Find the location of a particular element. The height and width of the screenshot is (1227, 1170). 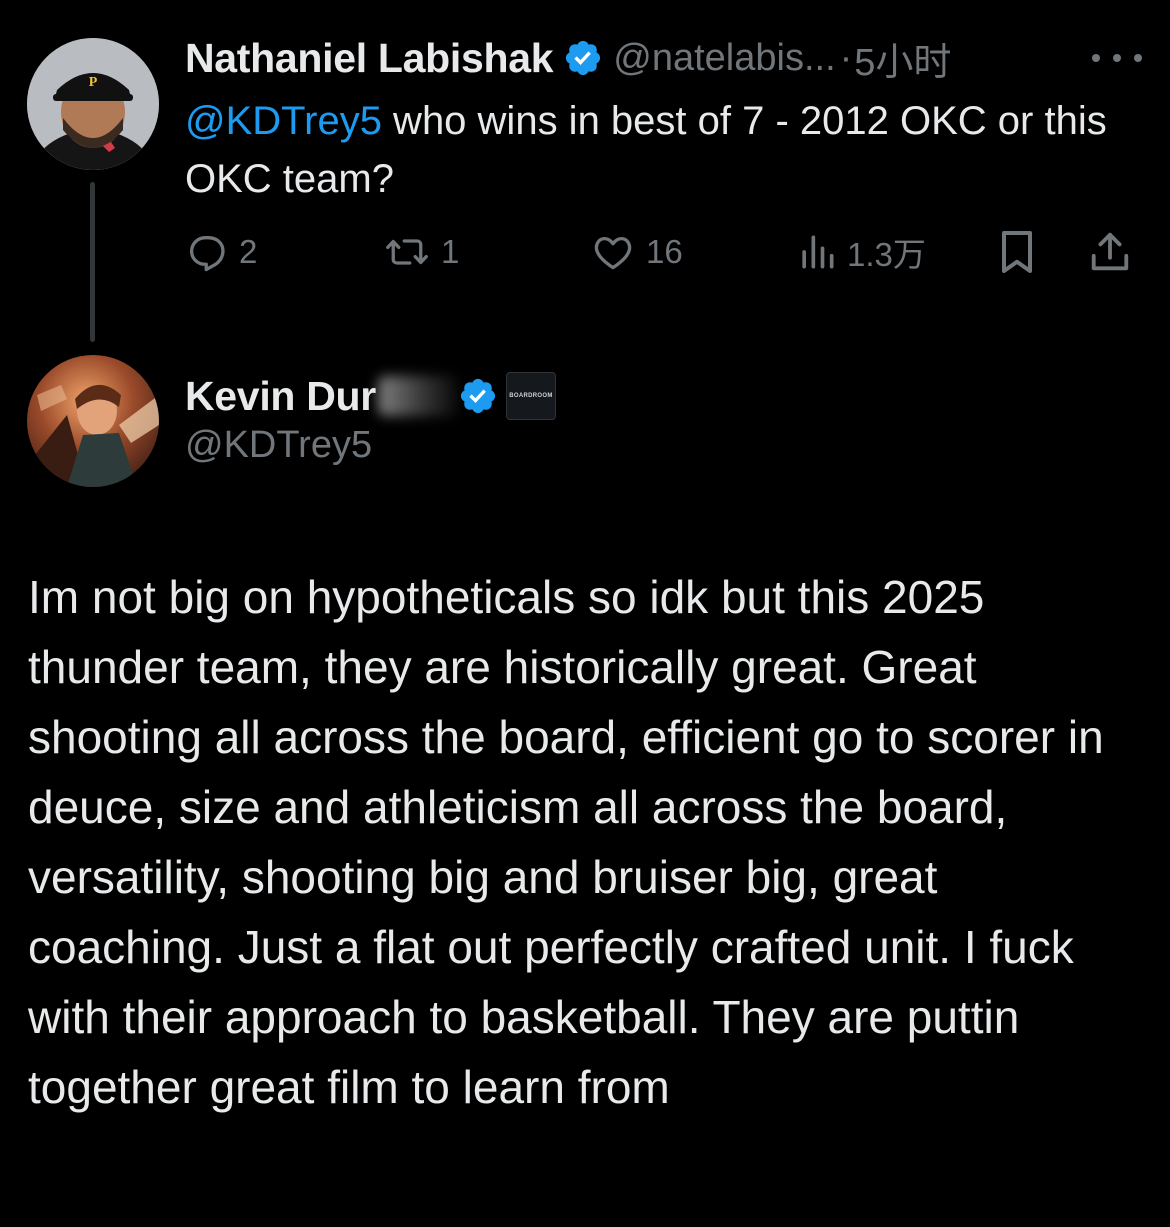

reply-author-handle: @KDTrey5 is located at coordinates (278, 445).